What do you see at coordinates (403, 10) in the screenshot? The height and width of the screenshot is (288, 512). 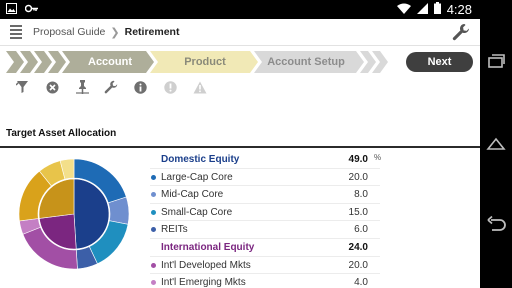 I see `wifi-icon` at bounding box center [403, 10].